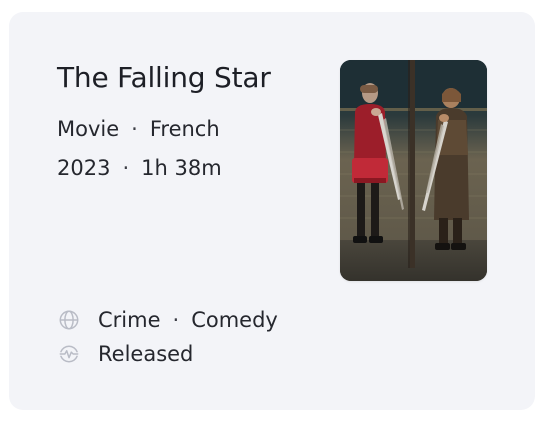 Image resolution: width=550 pixels, height=422 pixels. What do you see at coordinates (234, 320) in the screenshot?
I see `genre-item: Comedy` at bounding box center [234, 320].